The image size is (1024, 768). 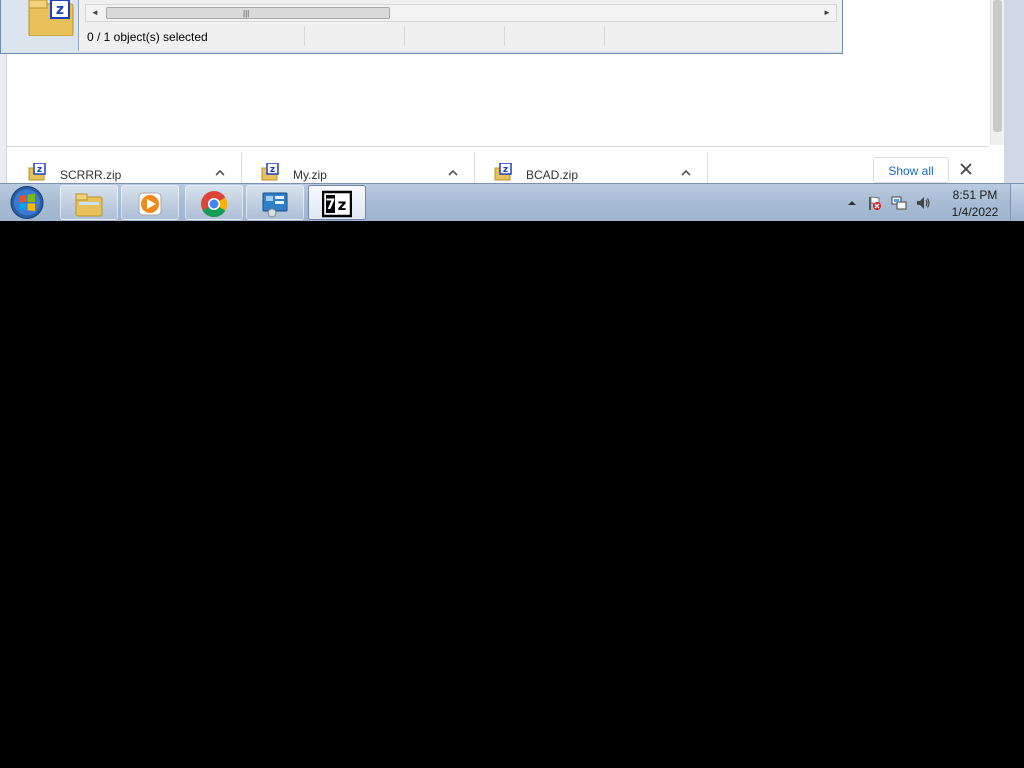 I want to click on download-shelf: z SCRRR.zip z My.zip z BCAD.zip Show all, so click(x=497, y=165).